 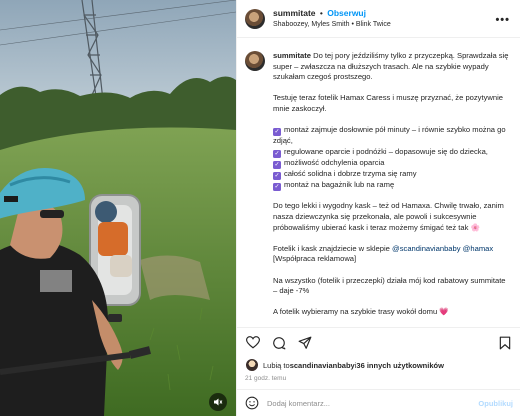 I want to click on bookmark-icon, so click(x=505, y=342).